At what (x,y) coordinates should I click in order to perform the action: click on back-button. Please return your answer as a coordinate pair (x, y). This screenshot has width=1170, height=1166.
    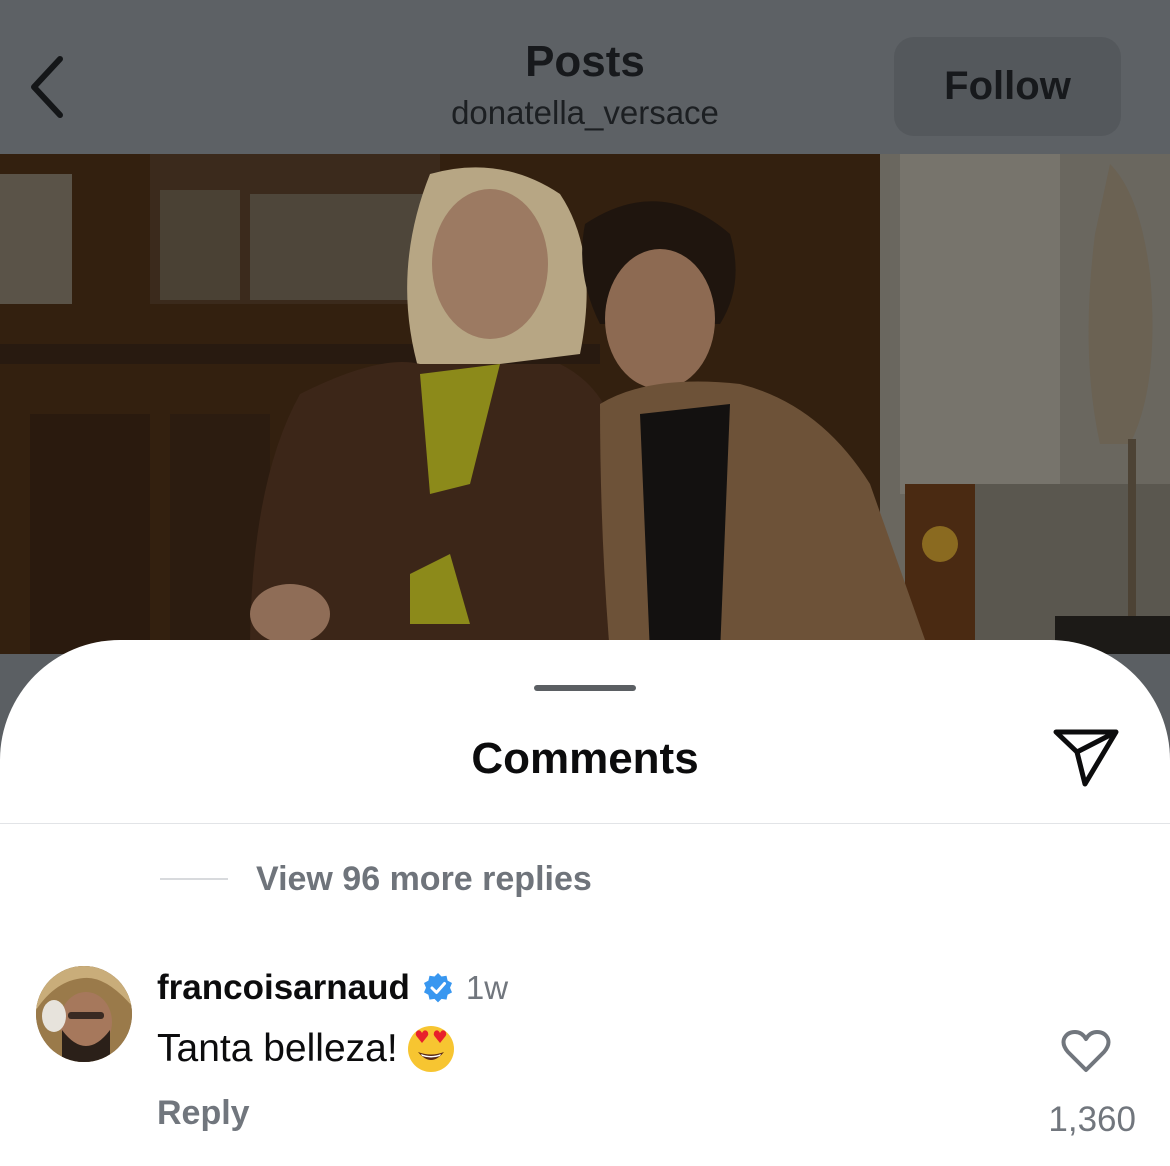
    Looking at the image, I should click on (46, 87).